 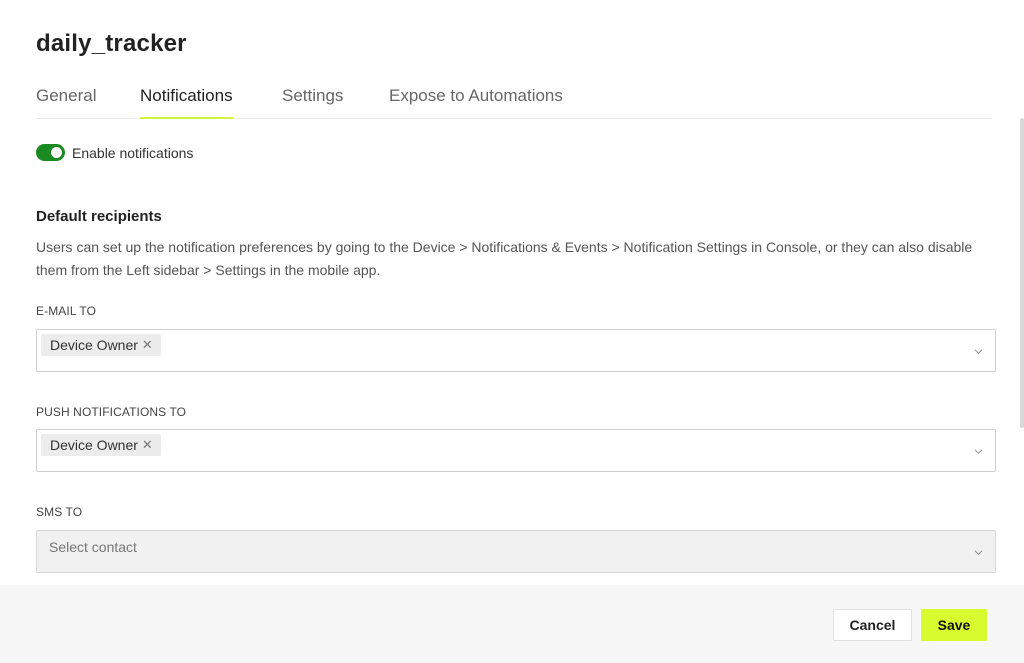 I want to click on tab-notifications: Notifications, so click(x=186, y=102).